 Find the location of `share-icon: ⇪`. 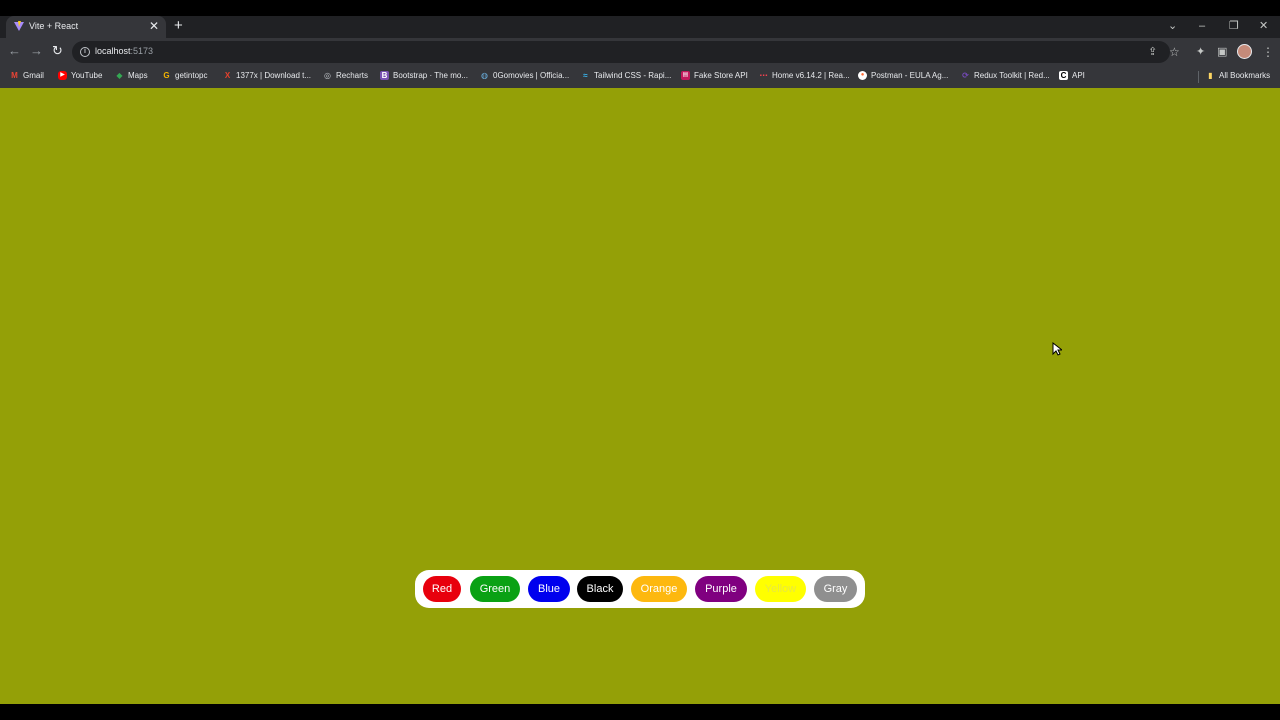

share-icon: ⇪ is located at coordinates (1152, 52).